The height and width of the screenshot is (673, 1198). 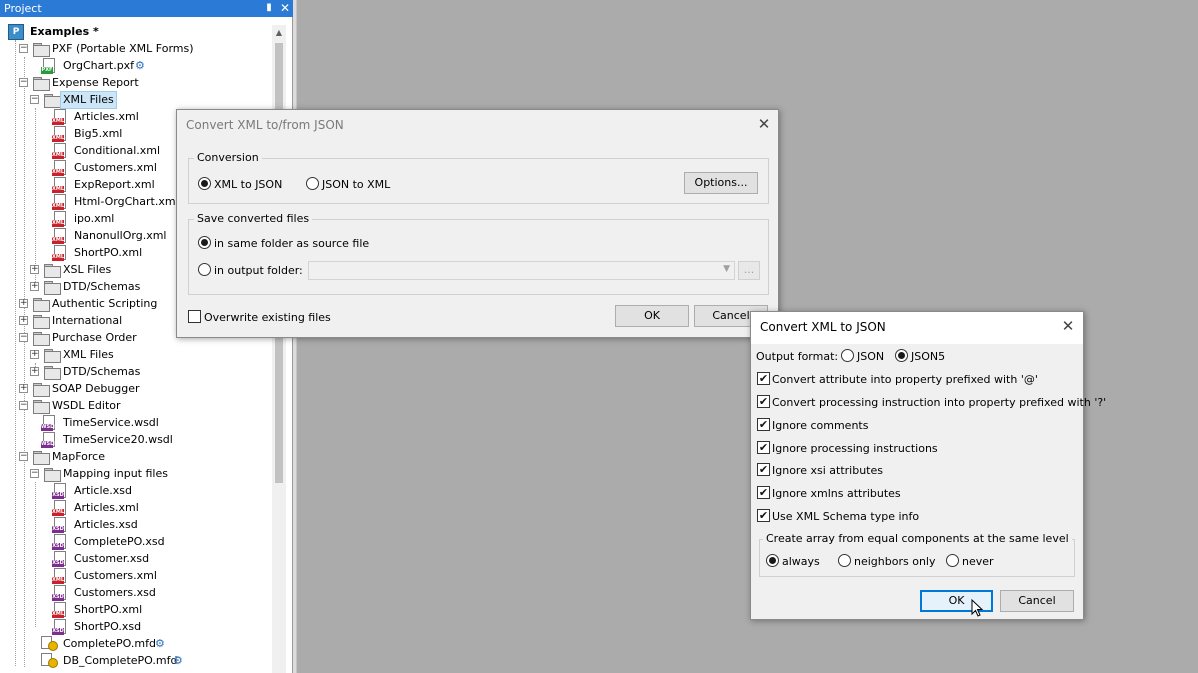 I want to click on overwrite-label: Overwrite existing files, so click(x=267, y=317).